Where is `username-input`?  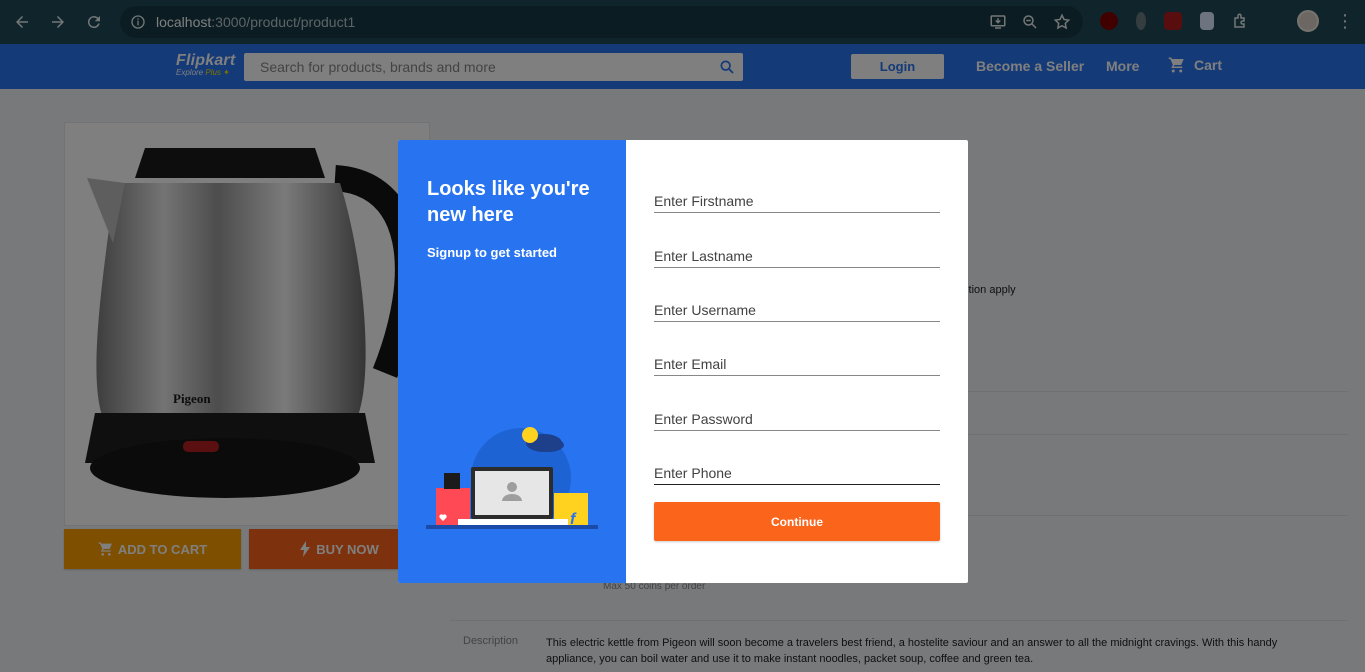 username-input is located at coordinates (797, 310).